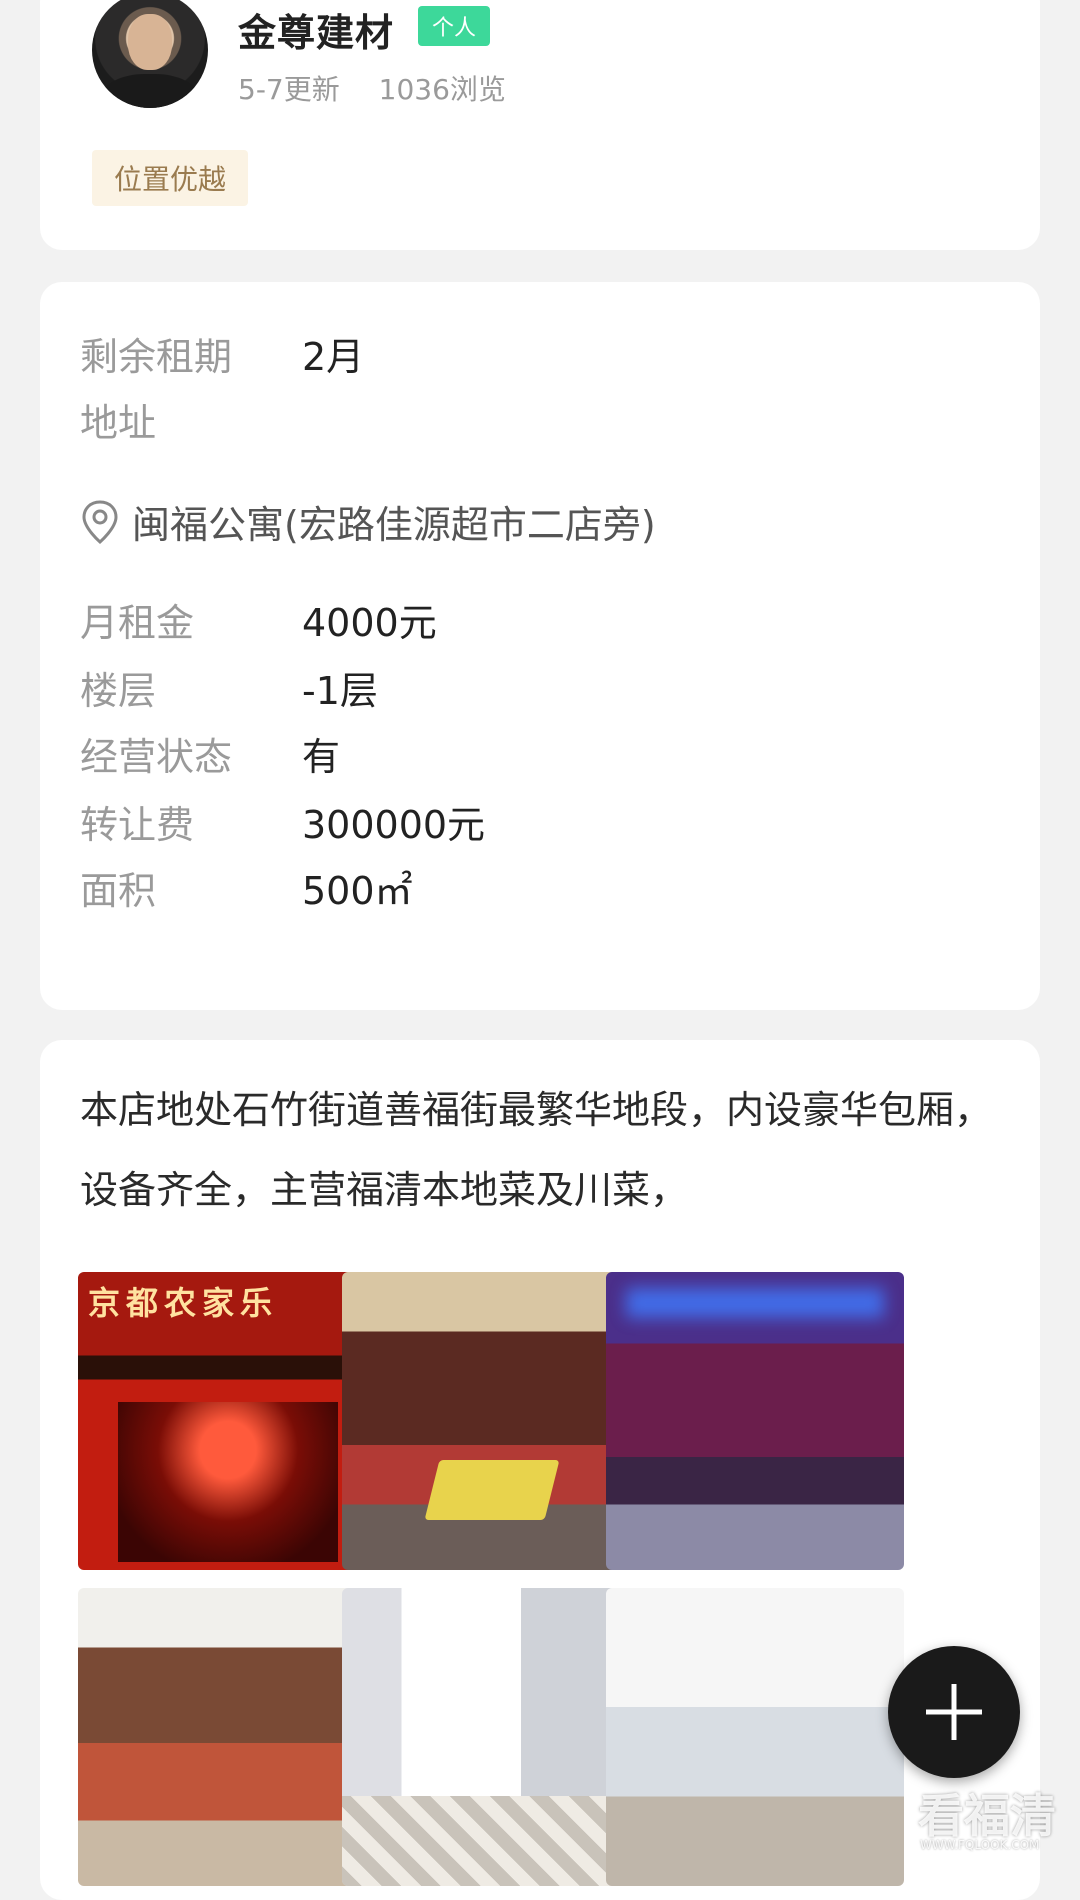 The height and width of the screenshot is (1900, 1080). Describe the element at coordinates (491, 1841) in the screenshot. I see `corridor-floor` at that location.